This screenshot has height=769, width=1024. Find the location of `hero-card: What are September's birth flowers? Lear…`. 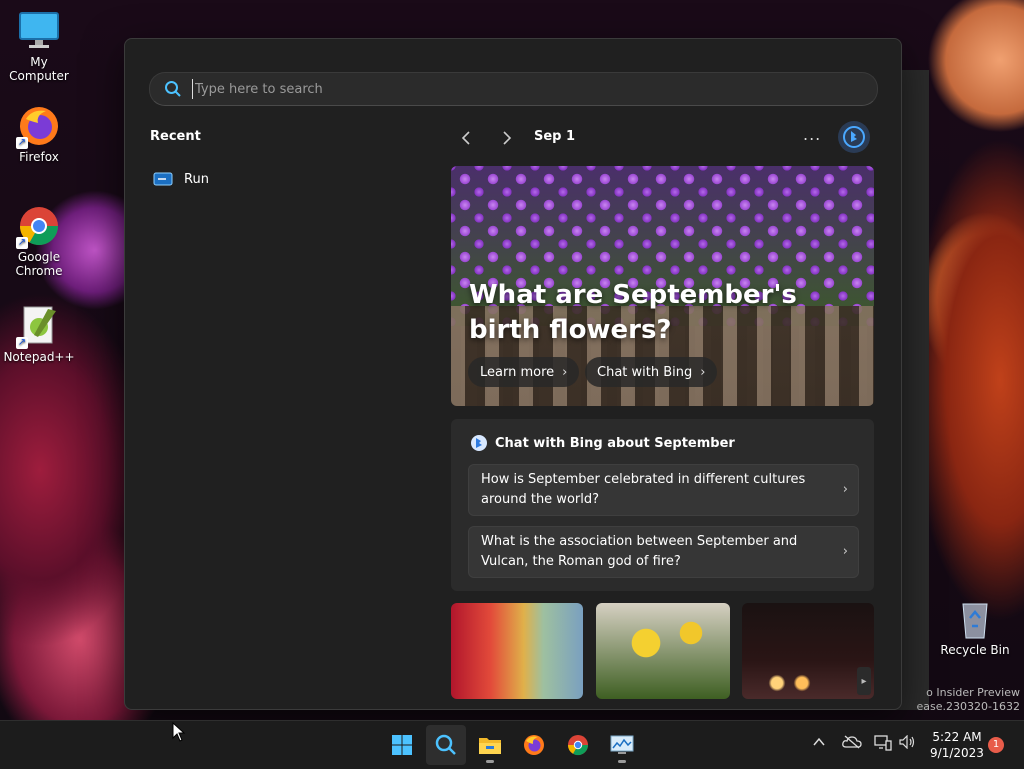

hero-card: What are September's birth flowers? Lear… is located at coordinates (662, 286).